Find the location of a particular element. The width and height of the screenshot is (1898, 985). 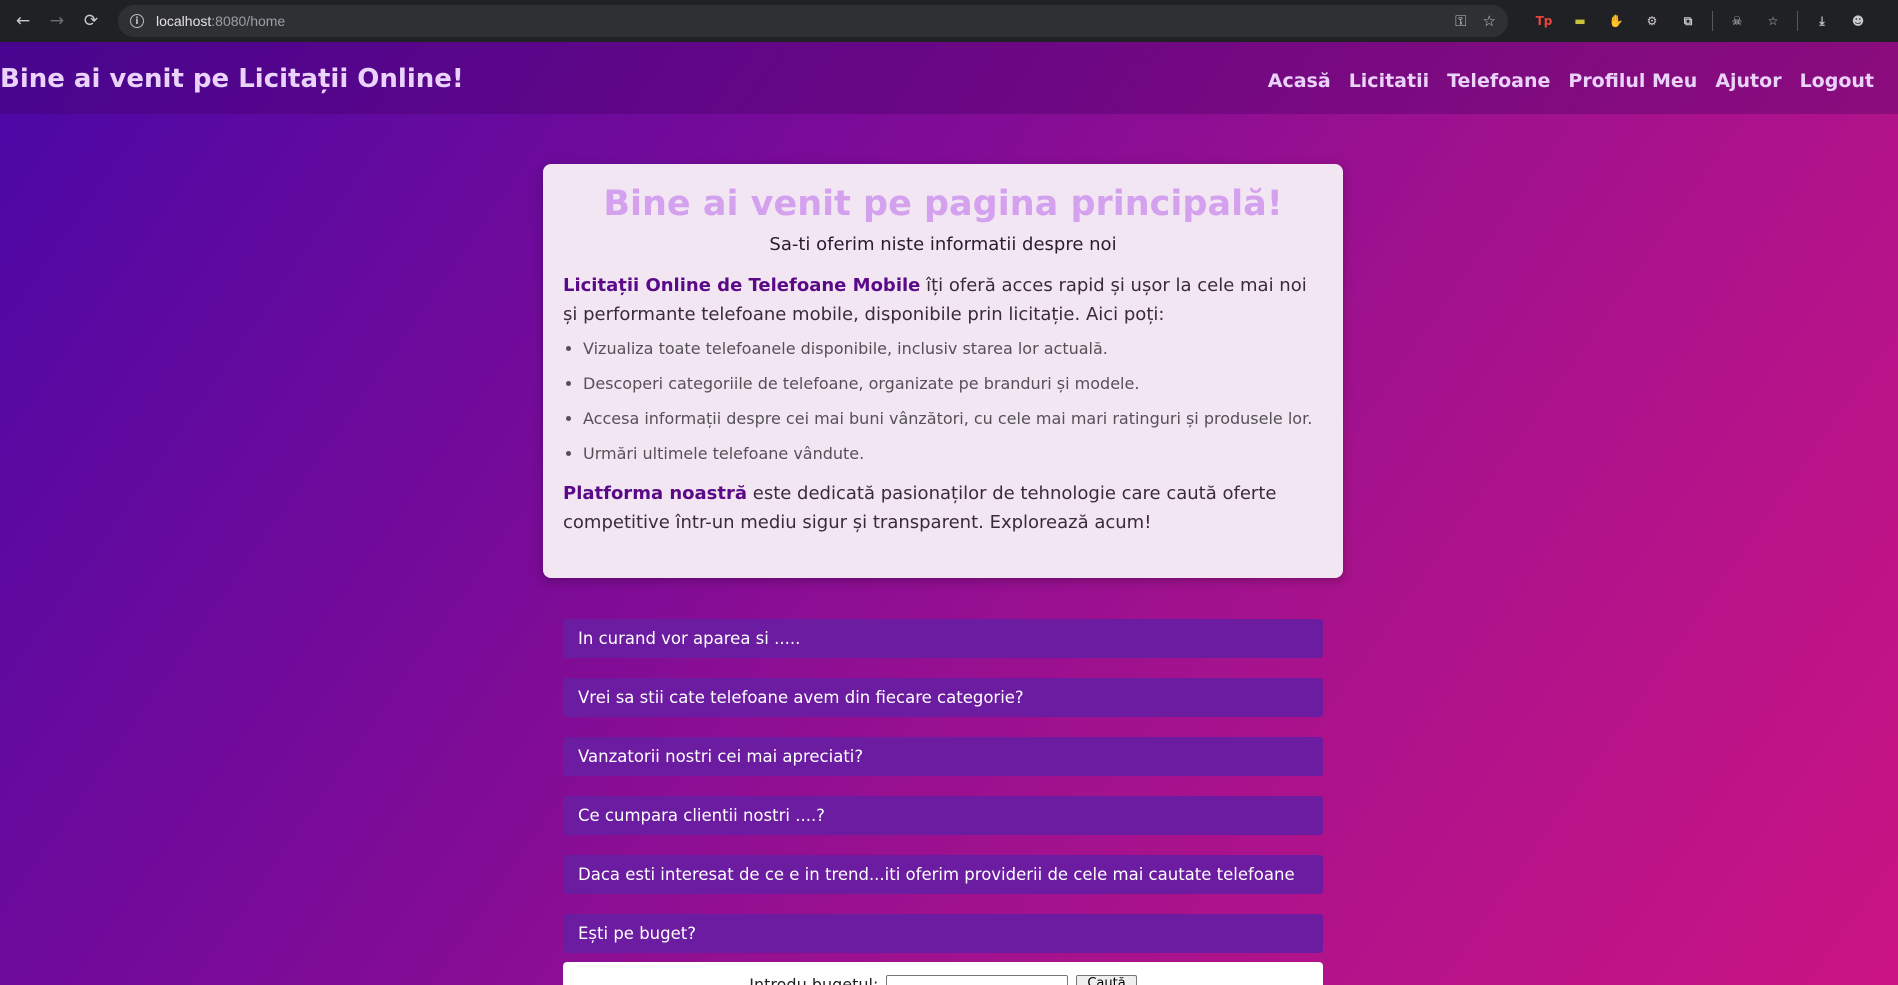

url-text: localhost:8080/home is located at coordinates (220, 21).